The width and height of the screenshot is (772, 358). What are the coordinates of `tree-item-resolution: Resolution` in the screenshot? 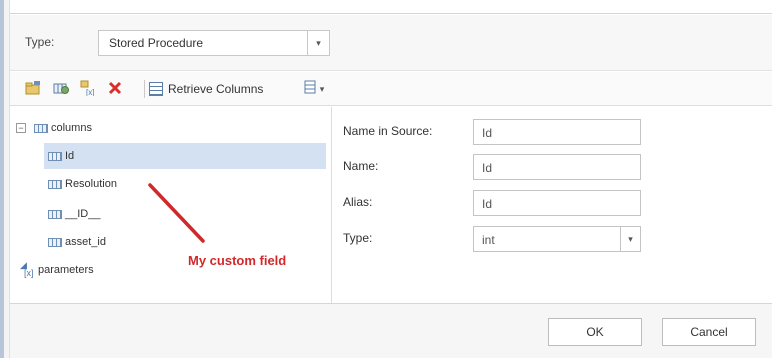 It's located at (148, 184).